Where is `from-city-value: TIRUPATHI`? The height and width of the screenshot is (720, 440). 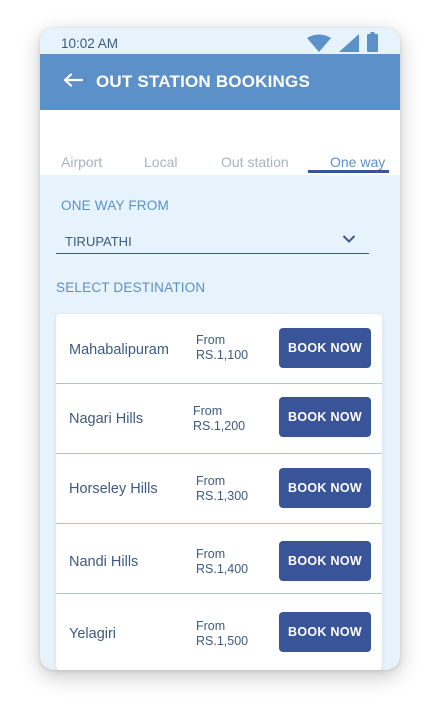 from-city-value: TIRUPATHI is located at coordinates (98, 241).